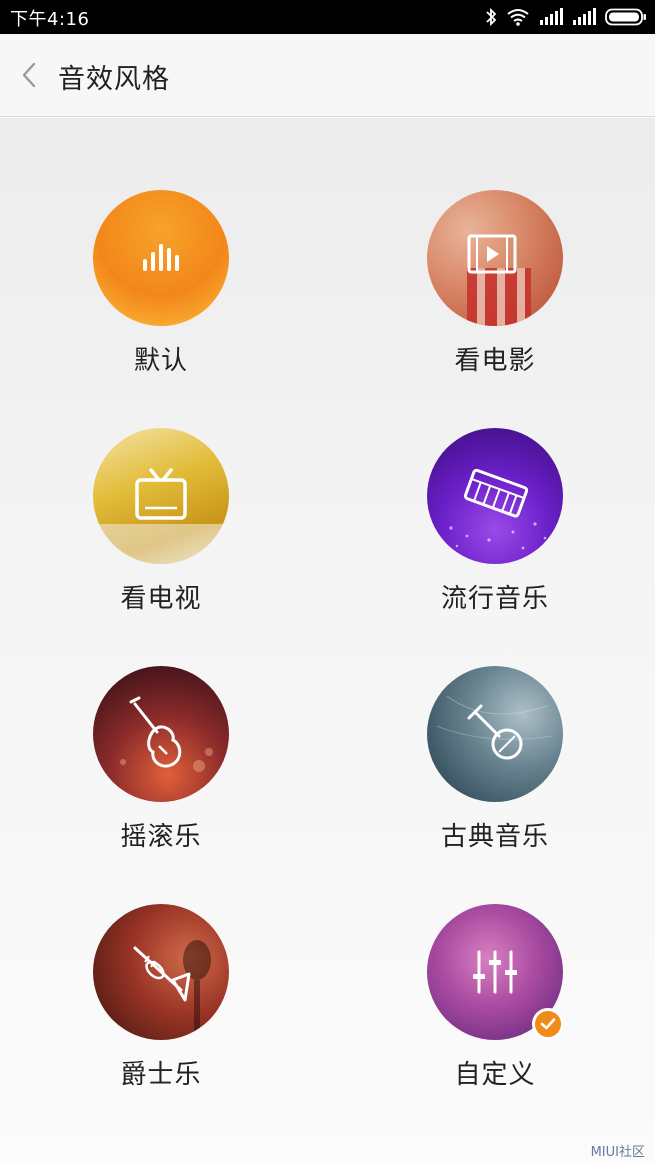  I want to click on page-title: 音效风格, so click(114, 79).